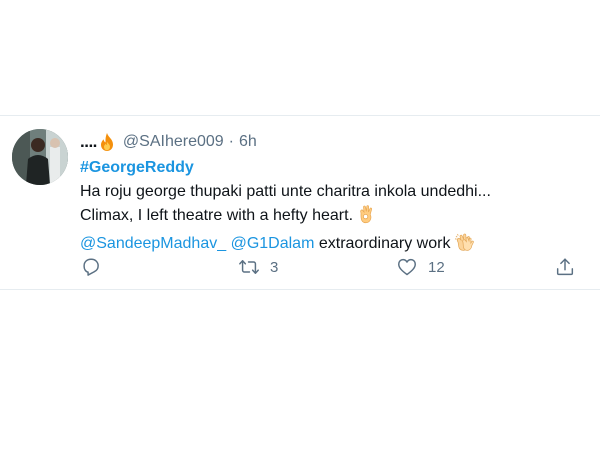  What do you see at coordinates (382, 243) in the screenshot?
I see `tweet-line-3-text: extraordinary work` at bounding box center [382, 243].